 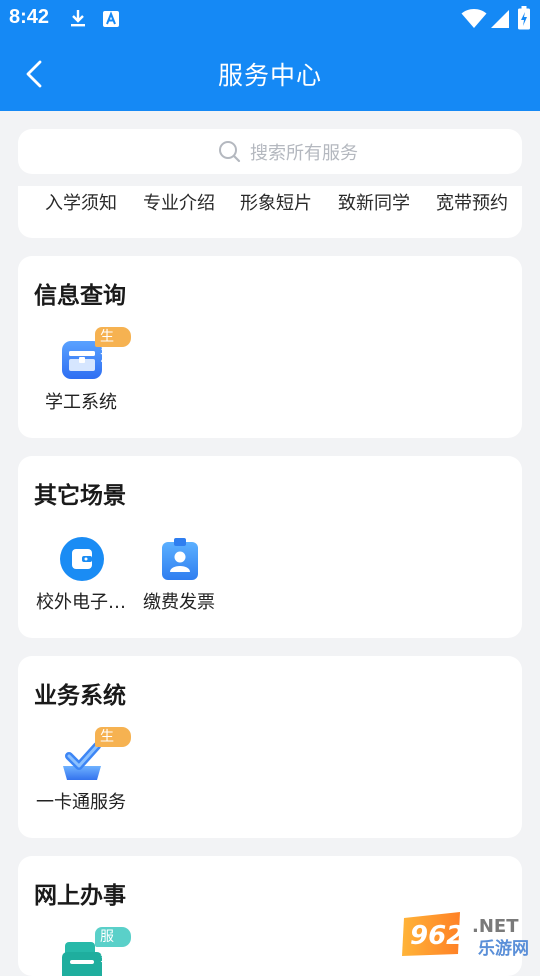 What do you see at coordinates (374, 202) in the screenshot?
I see `quick-link-letter-to-freshmen: 致新同学` at bounding box center [374, 202].